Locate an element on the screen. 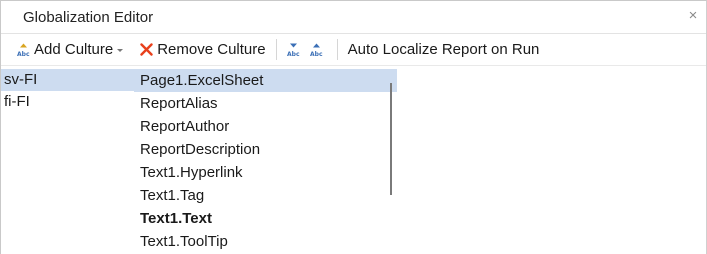  key-label: Text1.ToolTip is located at coordinates (184, 241).